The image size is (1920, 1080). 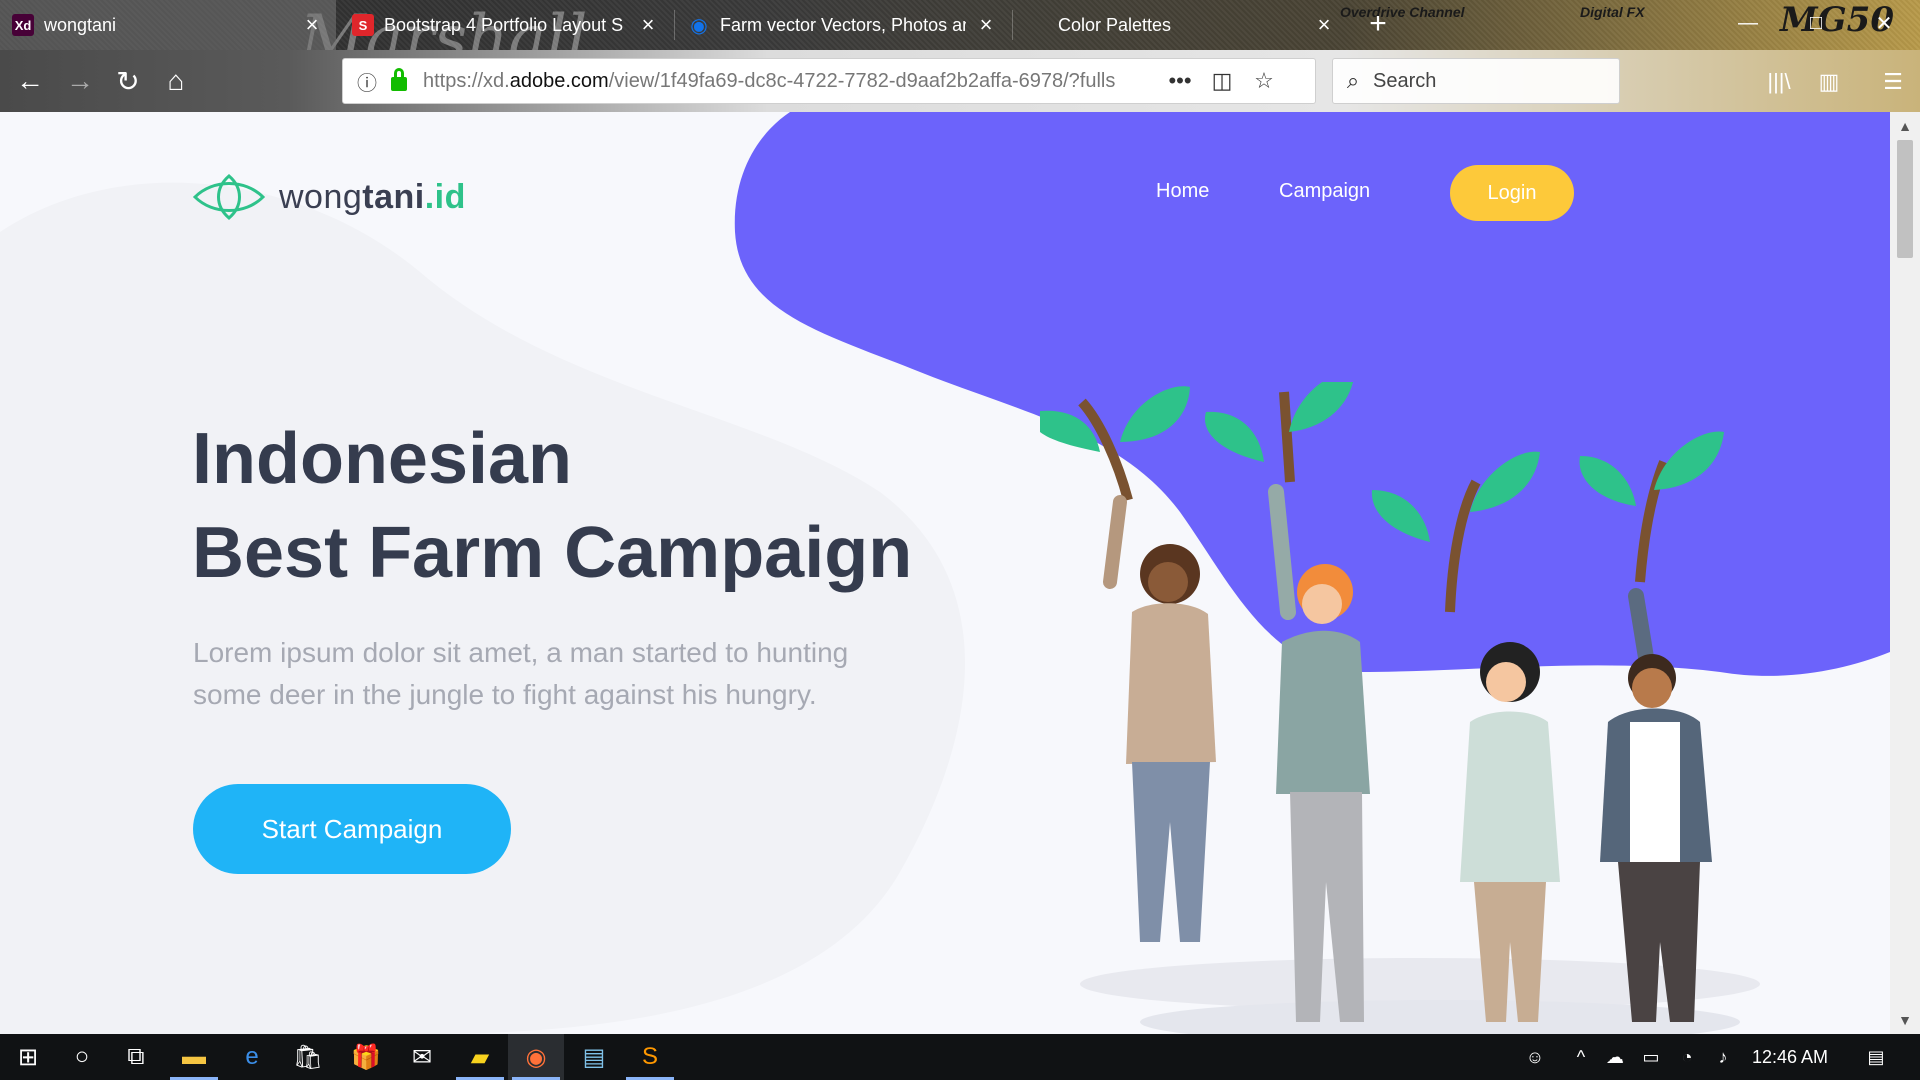 What do you see at coordinates (1405, 80) in the screenshot?
I see `search-placeholder: Search` at bounding box center [1405, 80].